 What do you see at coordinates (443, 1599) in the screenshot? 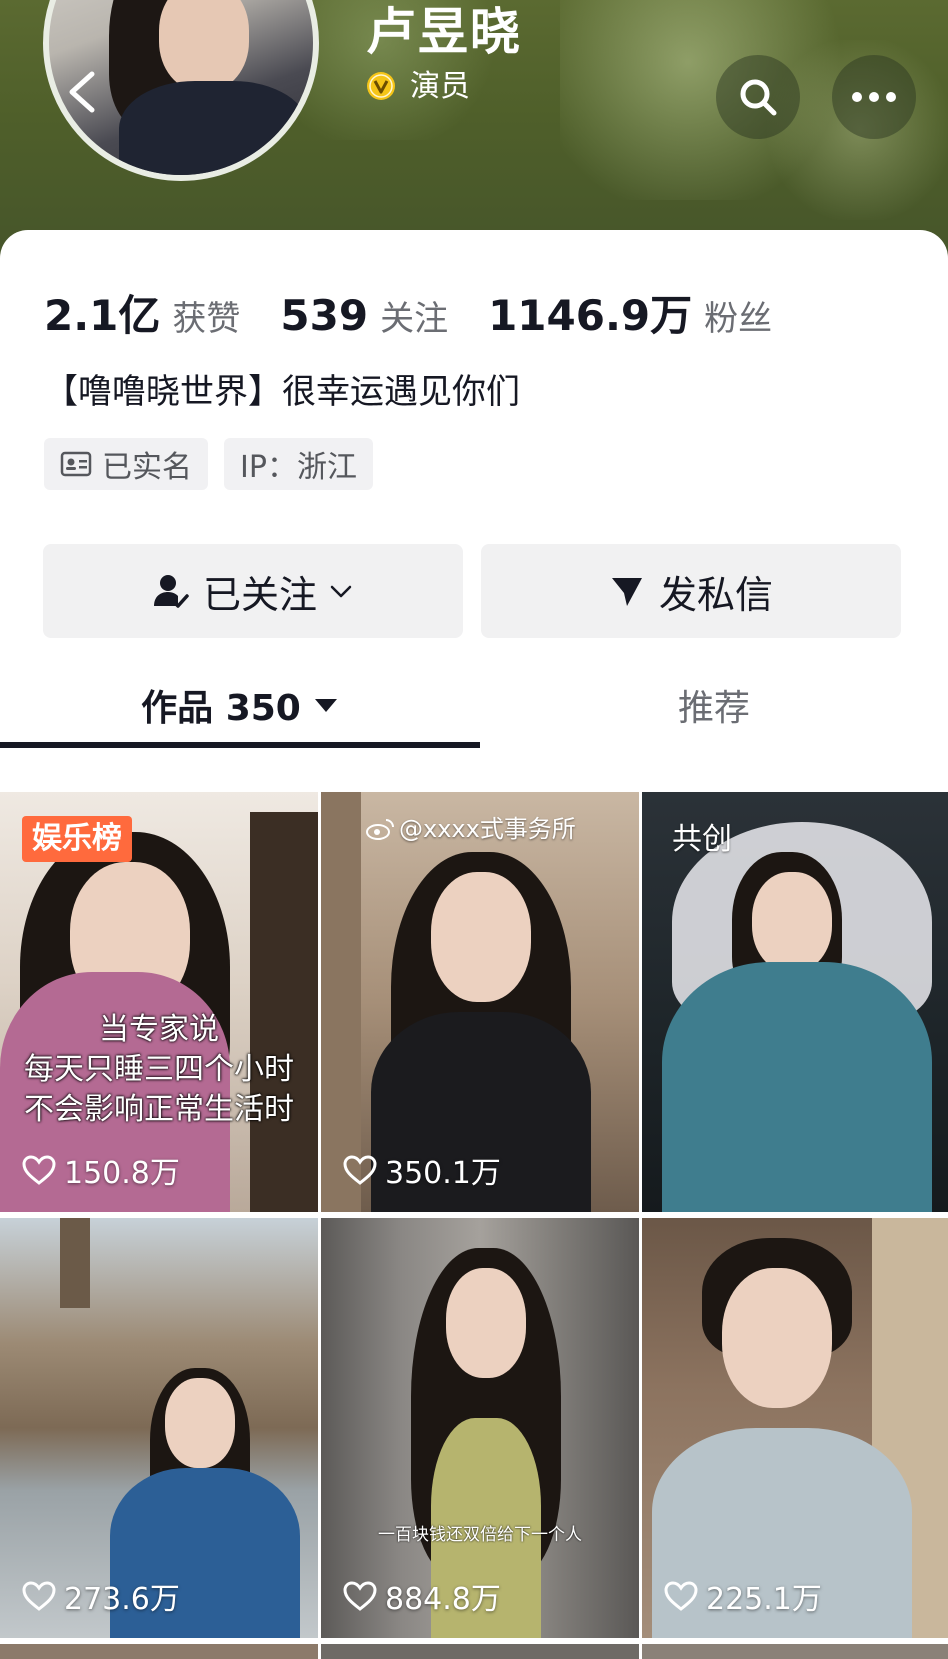
I see `video-likes-count: 884.8万` at bounding box center [443, 1599].